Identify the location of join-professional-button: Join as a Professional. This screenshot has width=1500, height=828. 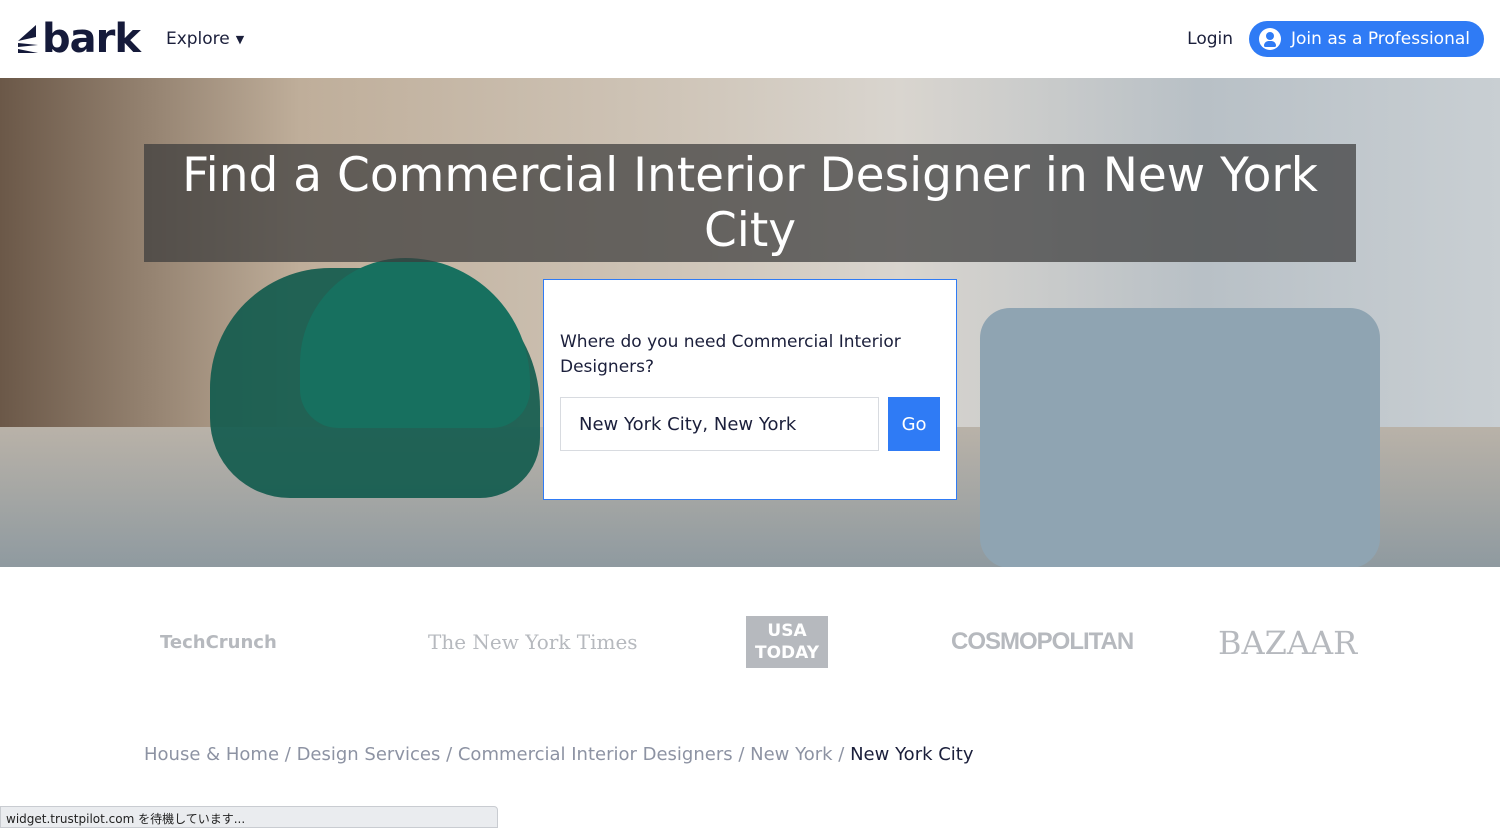
(1366, 39).